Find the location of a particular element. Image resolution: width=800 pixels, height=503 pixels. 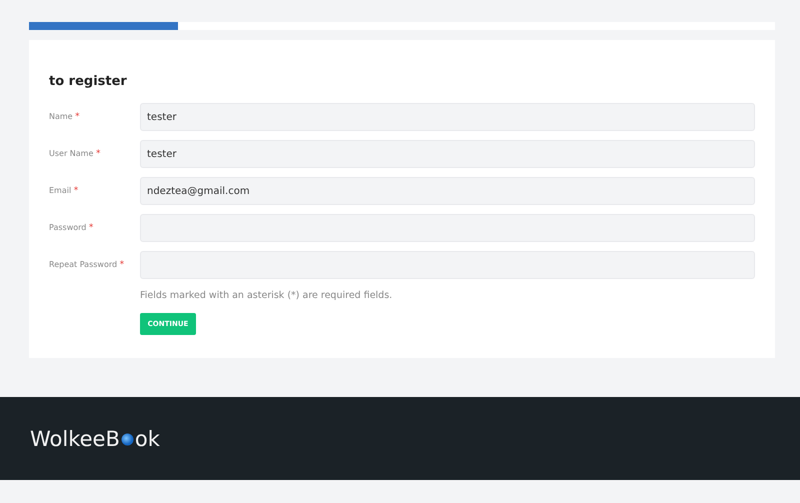

field-label: Password * is located at coordinates (71, 228).